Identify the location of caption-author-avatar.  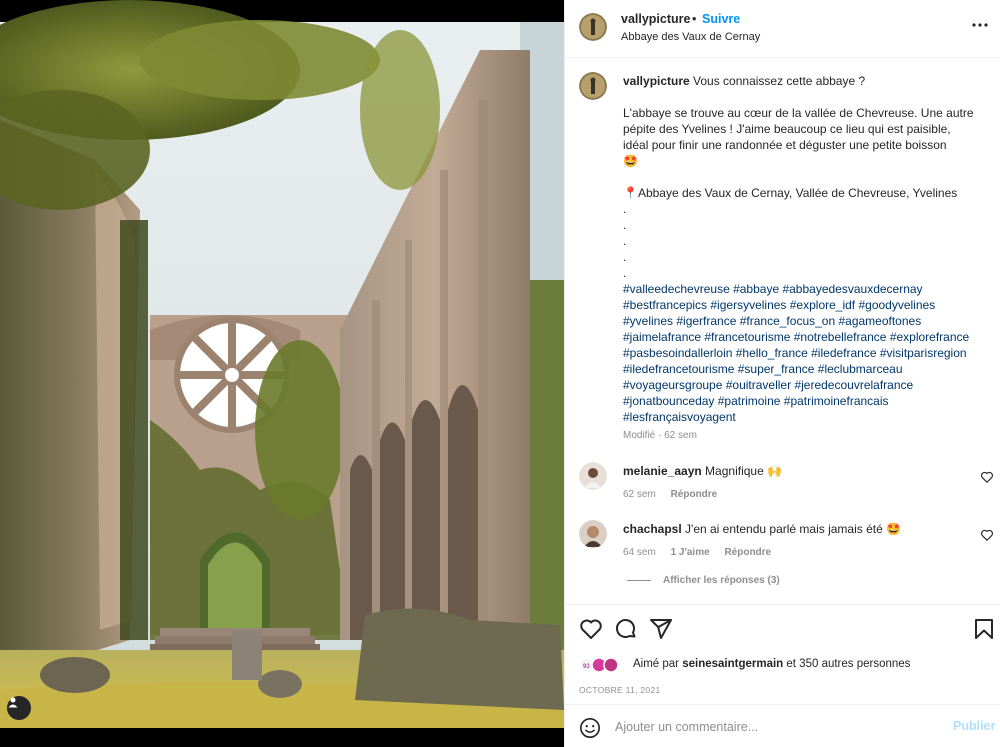
(593, 86).